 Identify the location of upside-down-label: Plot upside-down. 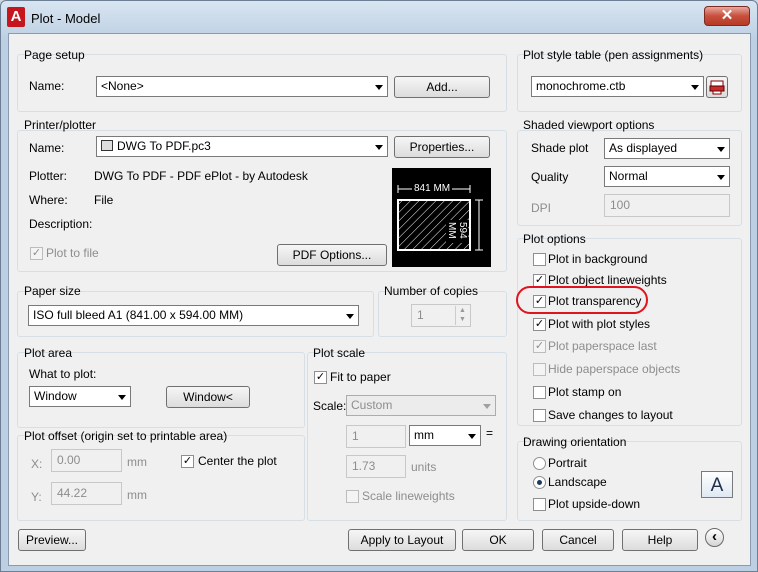
(594, 504).